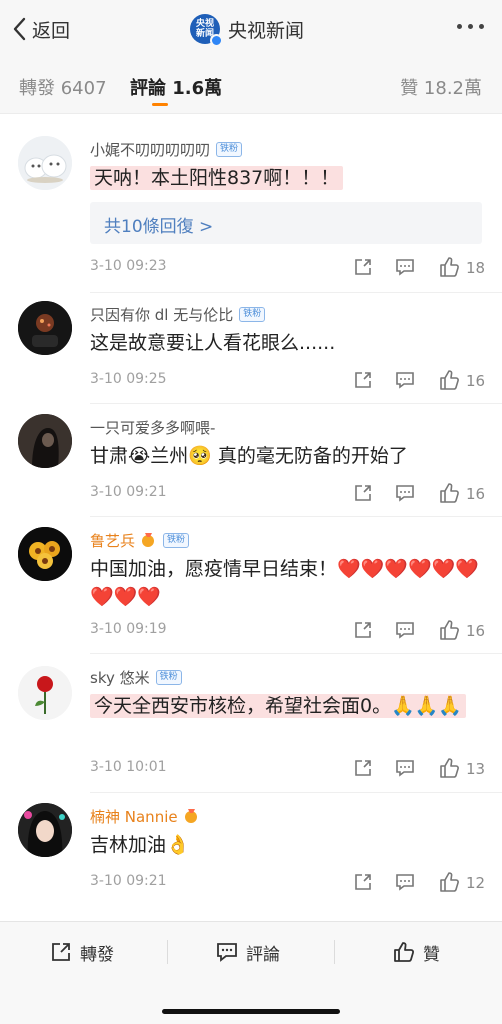  I want to click on chevron-left-icon, so click(19, 29).